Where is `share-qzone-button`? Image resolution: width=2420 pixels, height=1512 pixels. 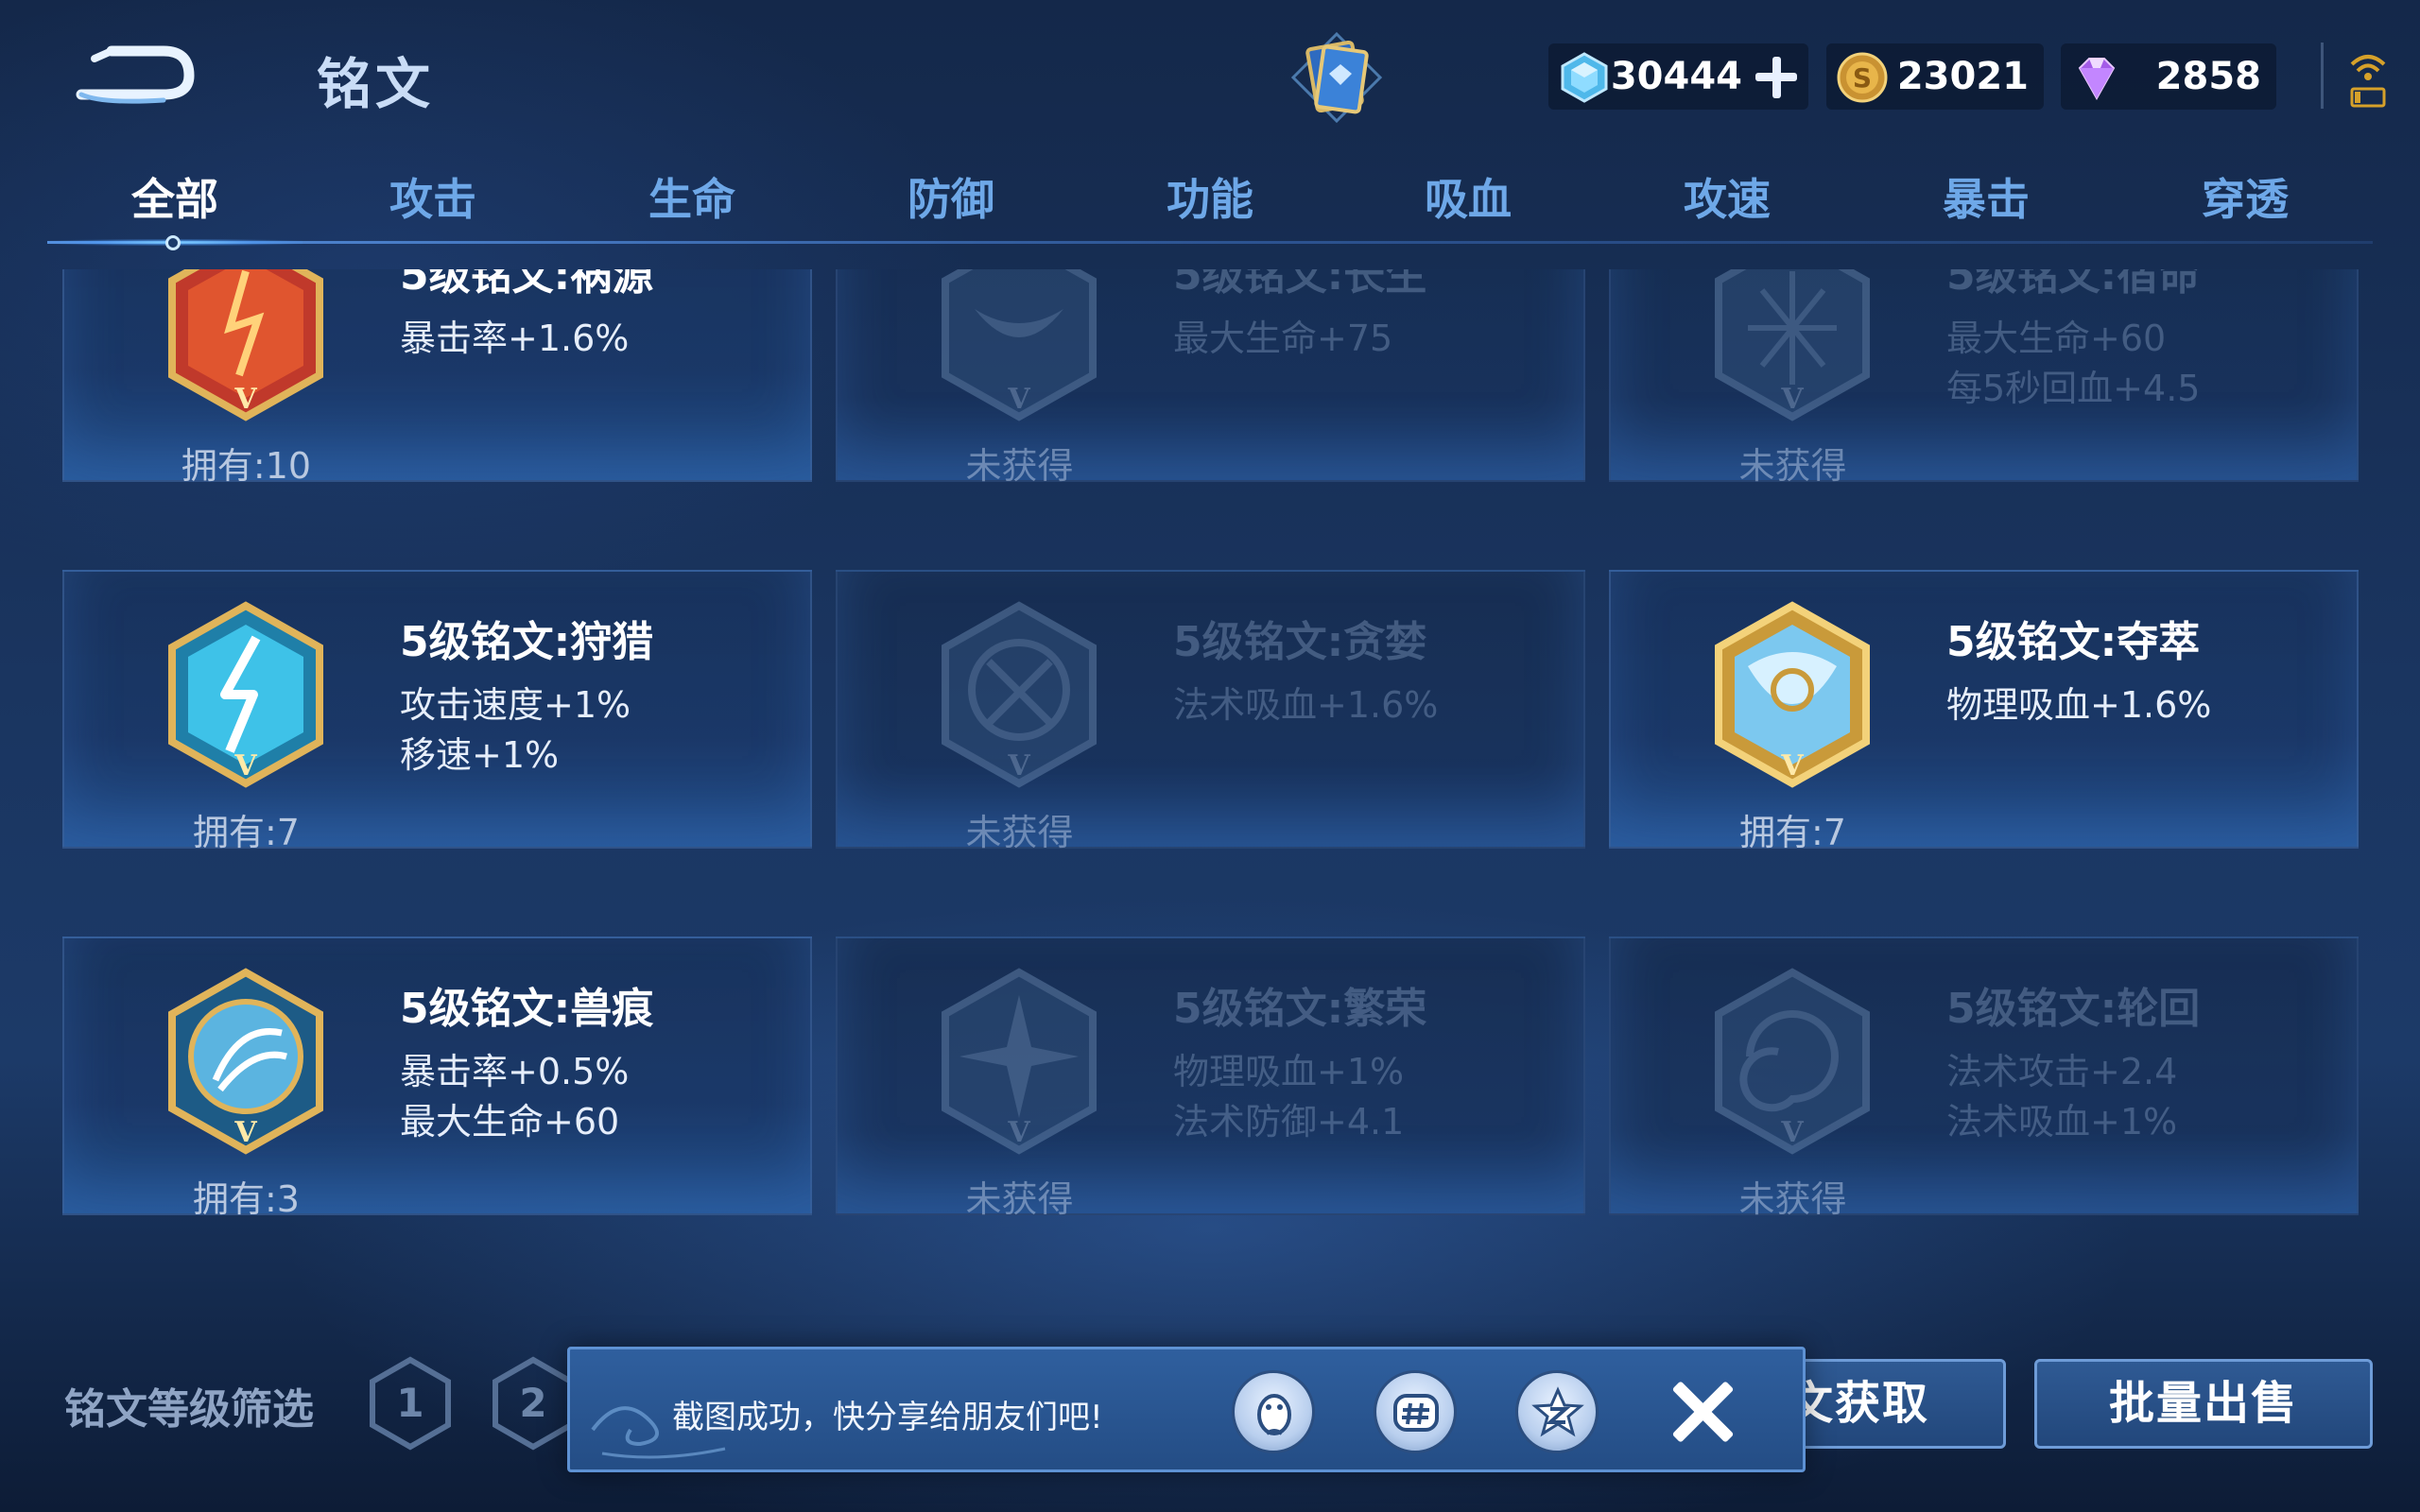
share-qzone-button is located at coordinates (1557, 1411).